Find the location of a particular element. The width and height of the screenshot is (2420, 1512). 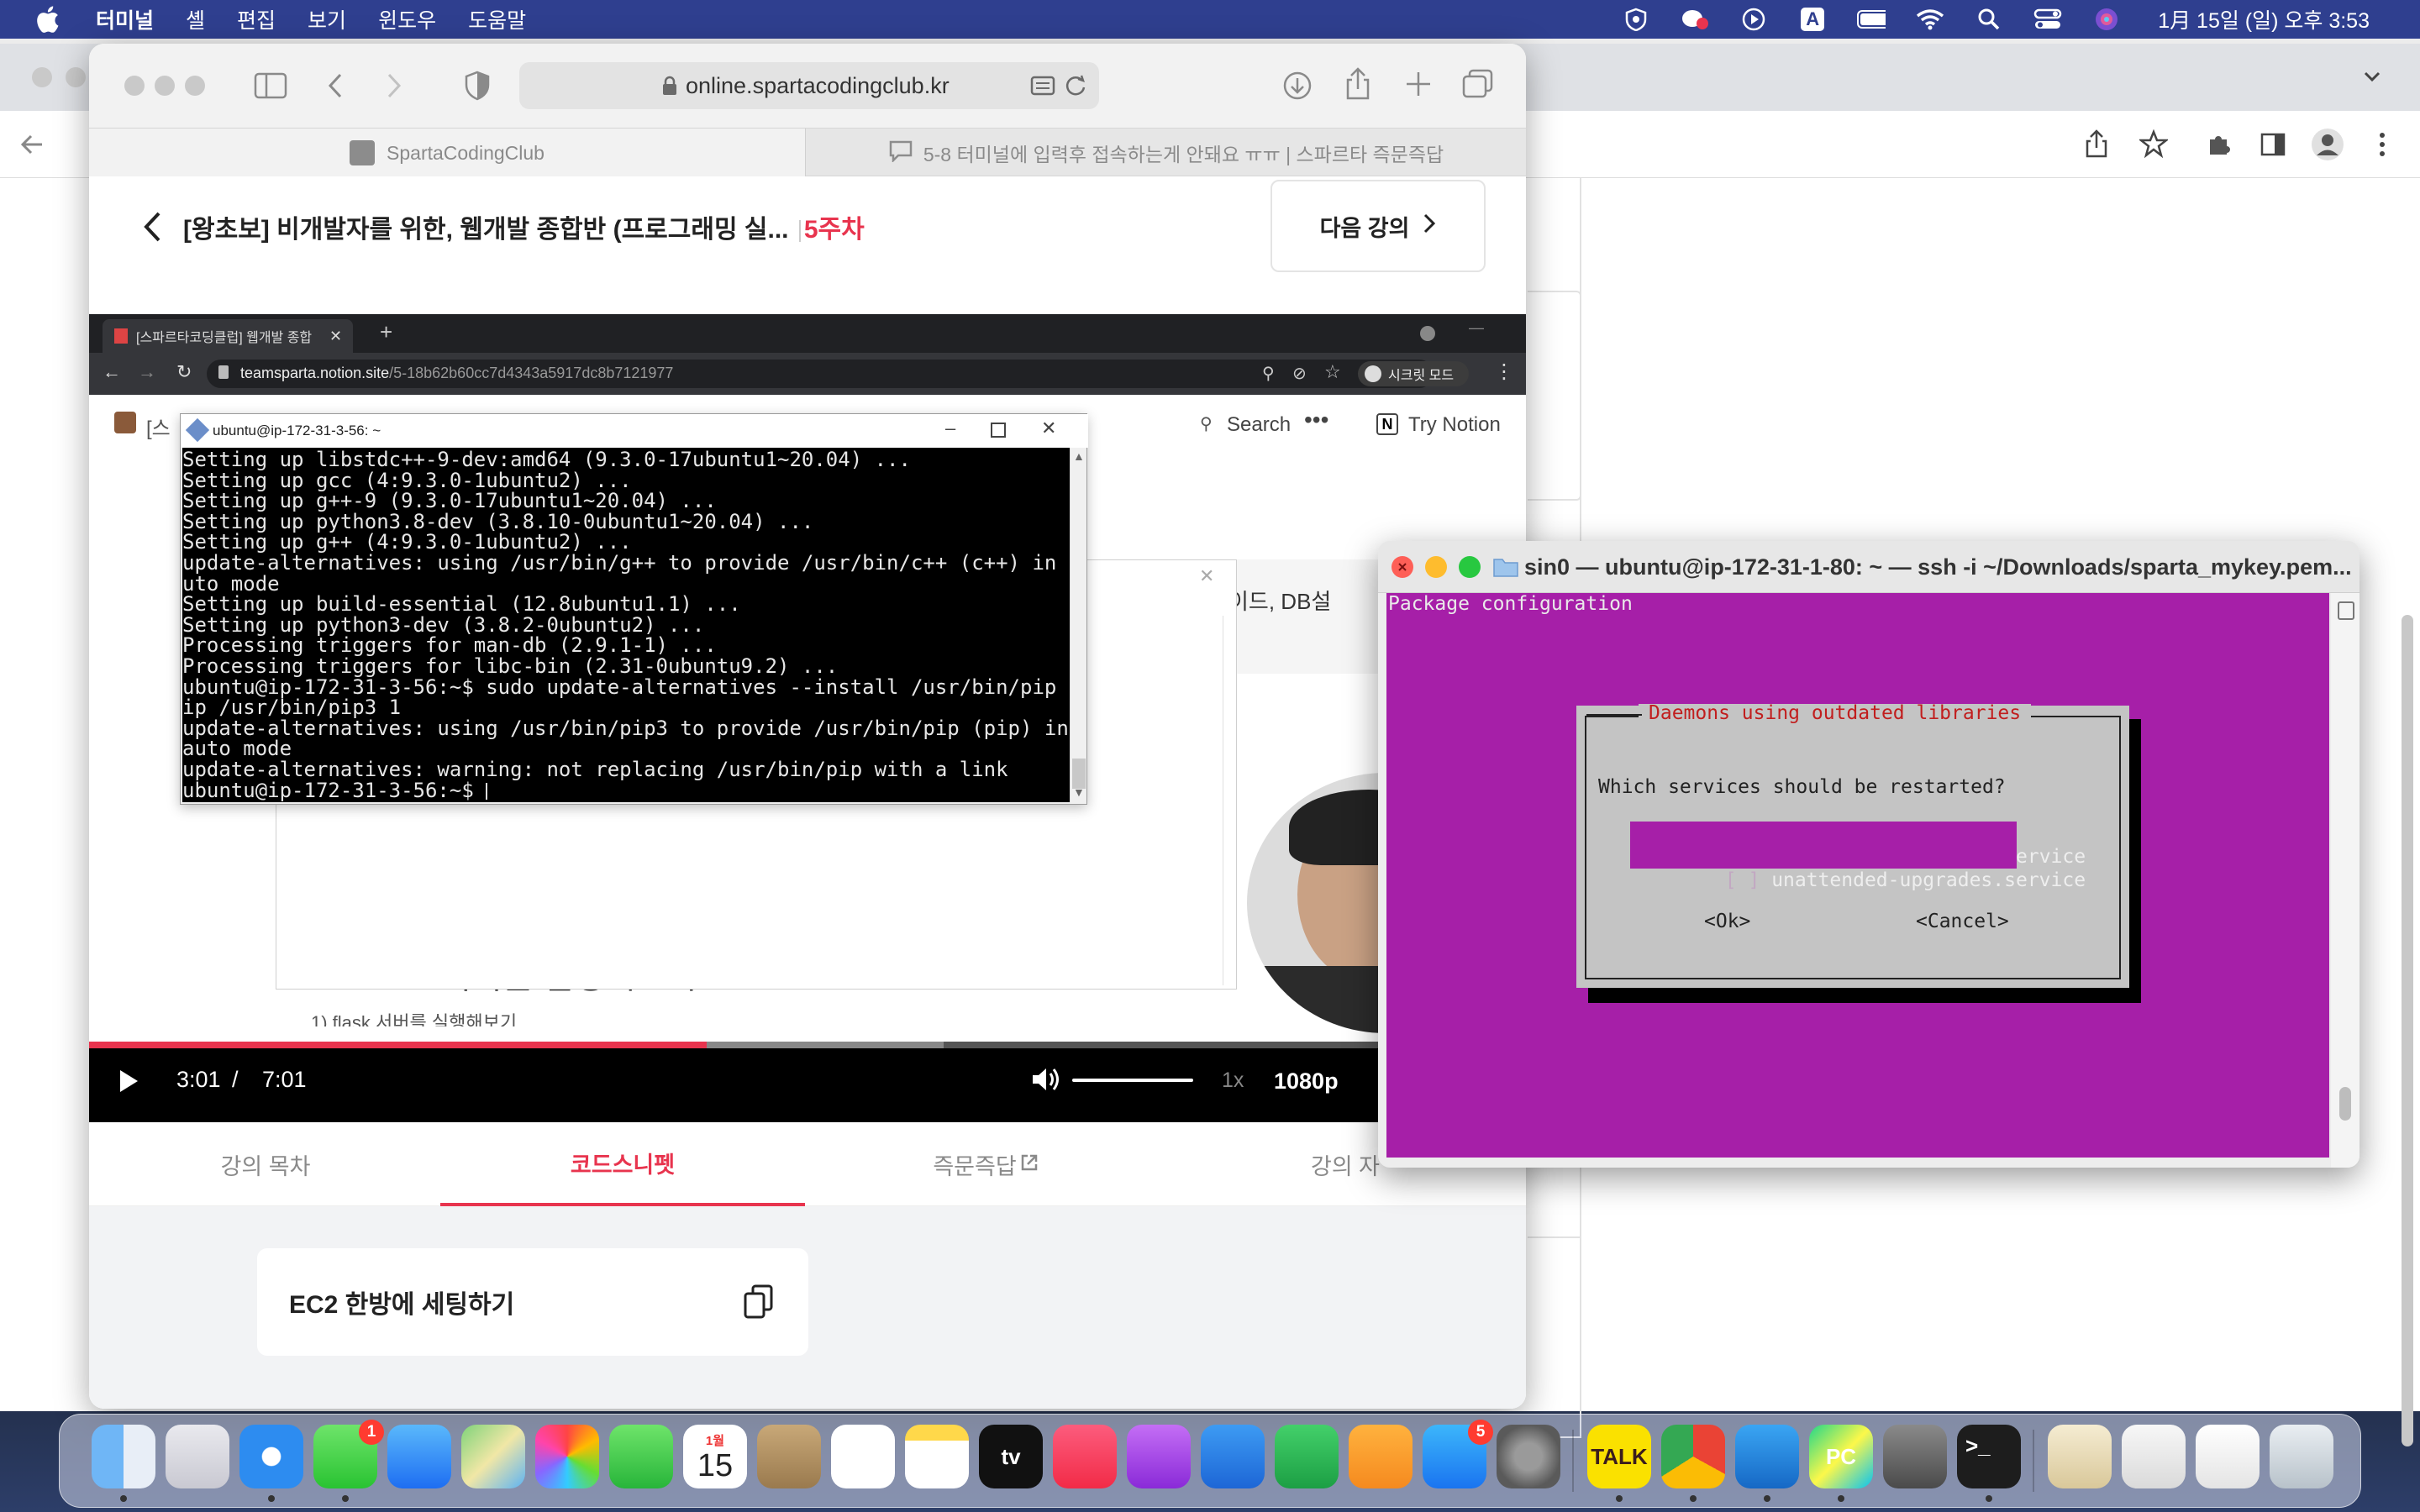

vpn-shield-icon is located at coordinates (1636, 19).